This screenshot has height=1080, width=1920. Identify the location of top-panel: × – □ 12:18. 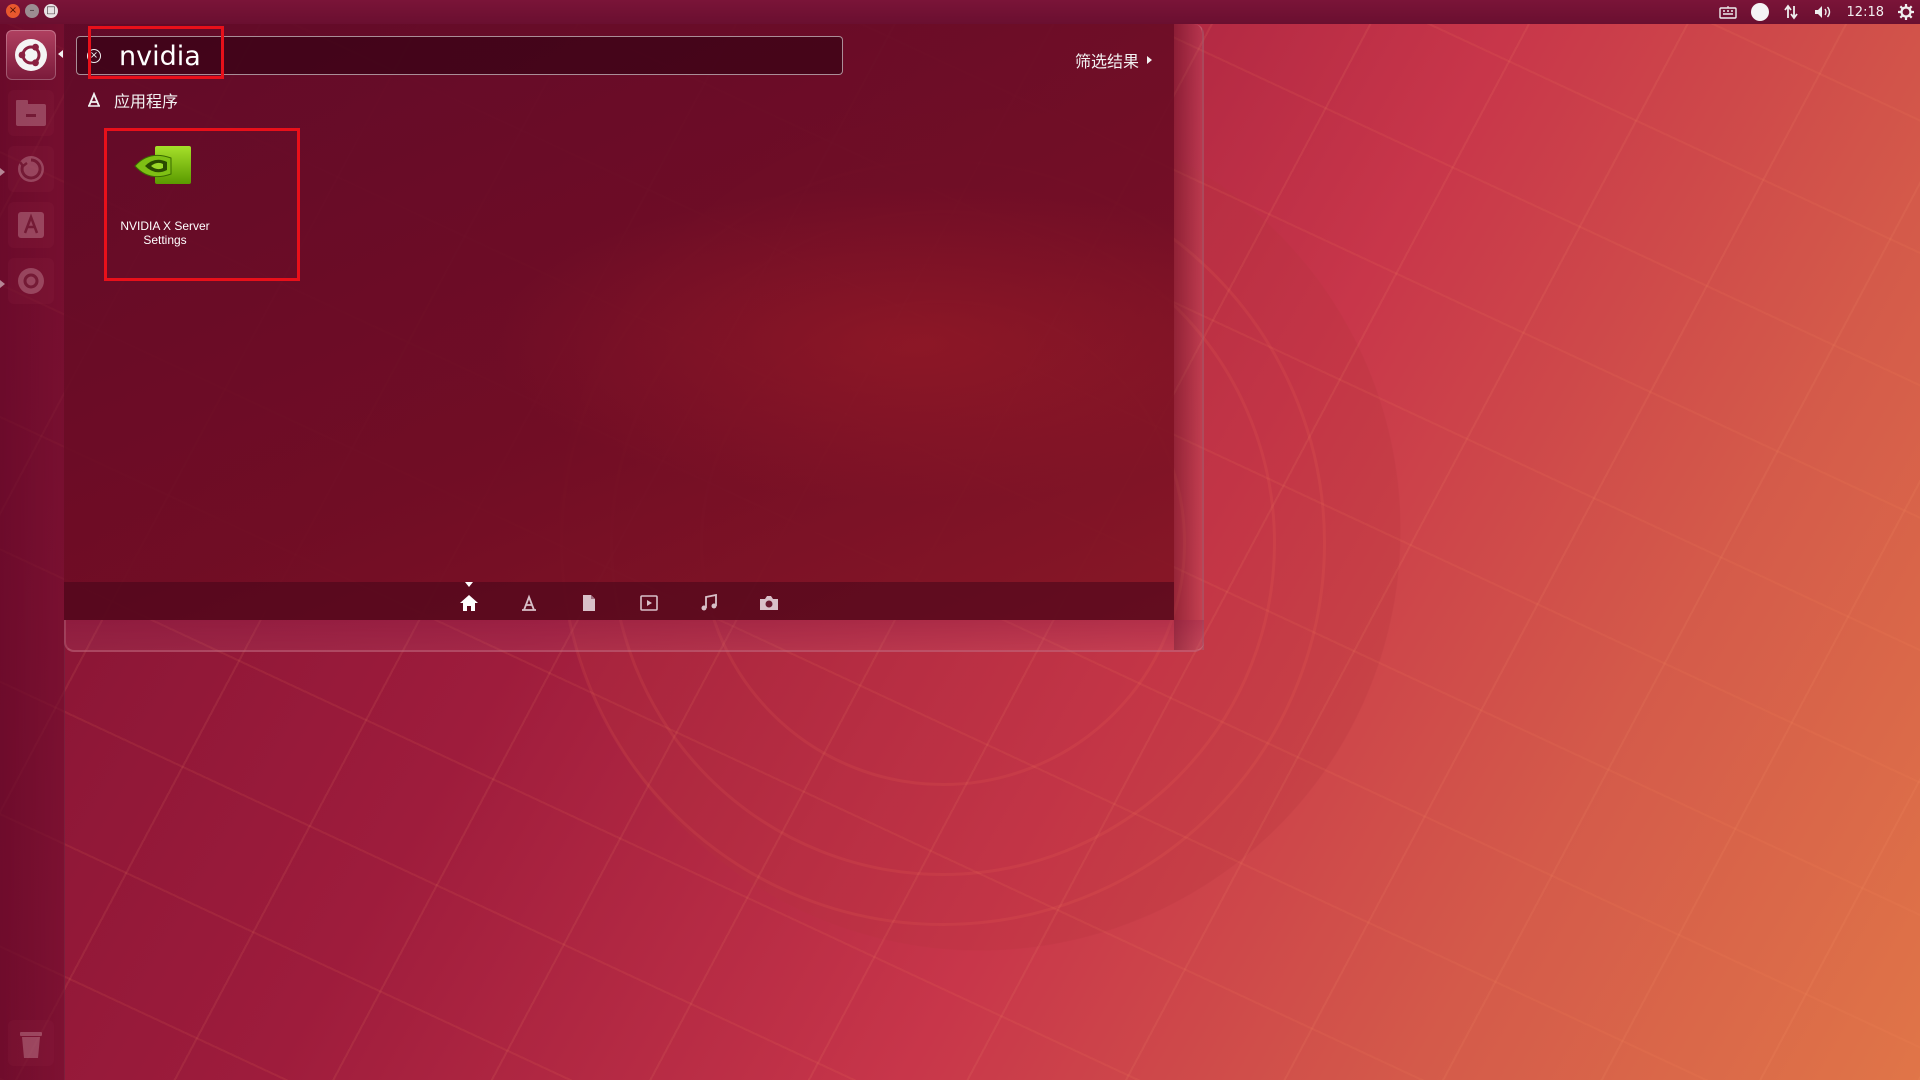
(960, 12).